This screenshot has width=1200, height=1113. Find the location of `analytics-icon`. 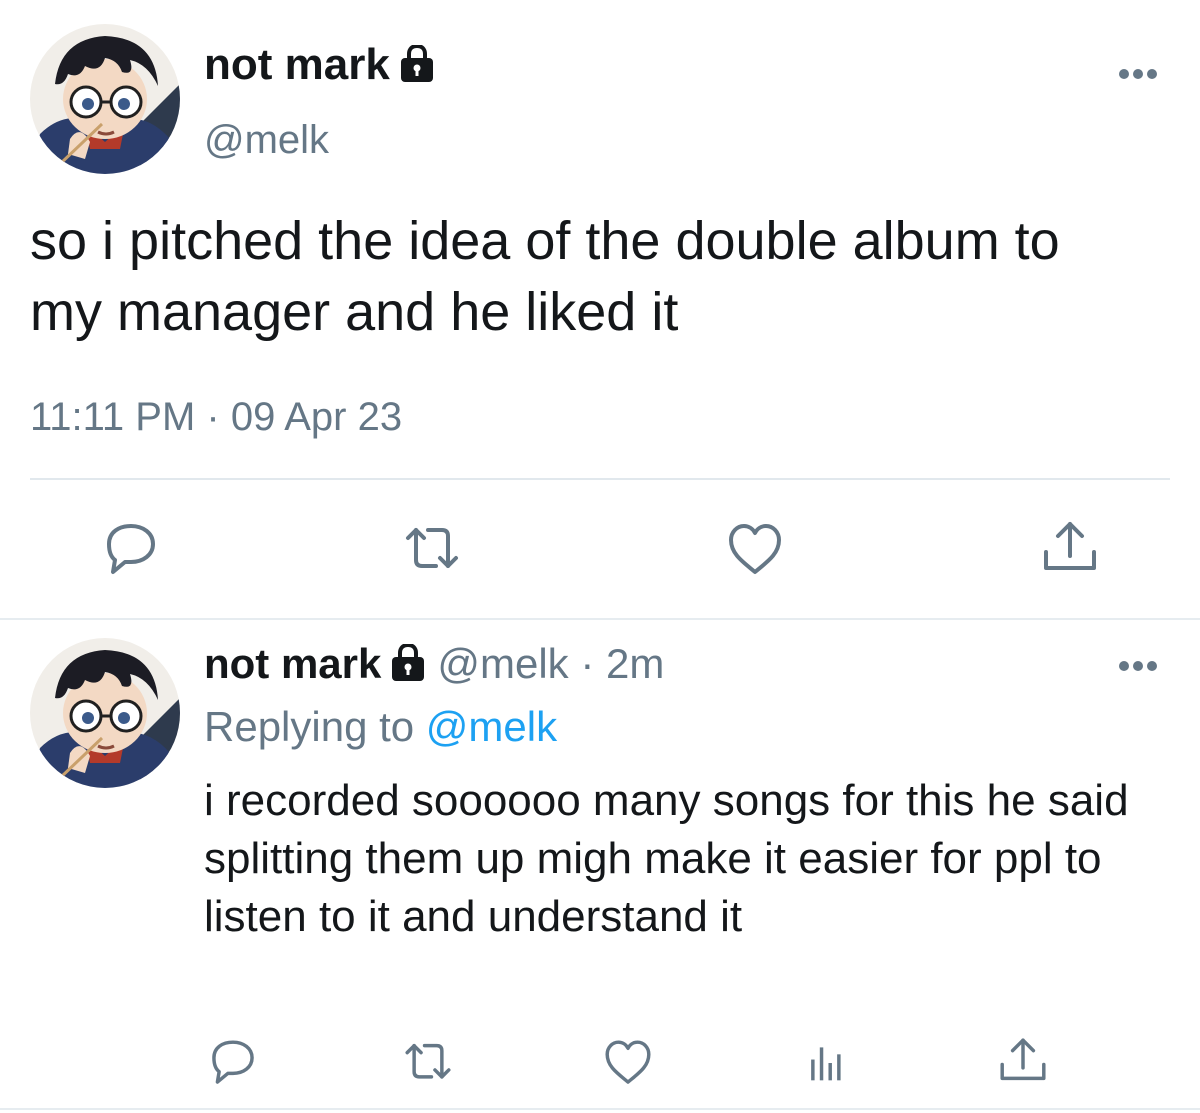

analytics-icon is located at coordinates (825, 1065).